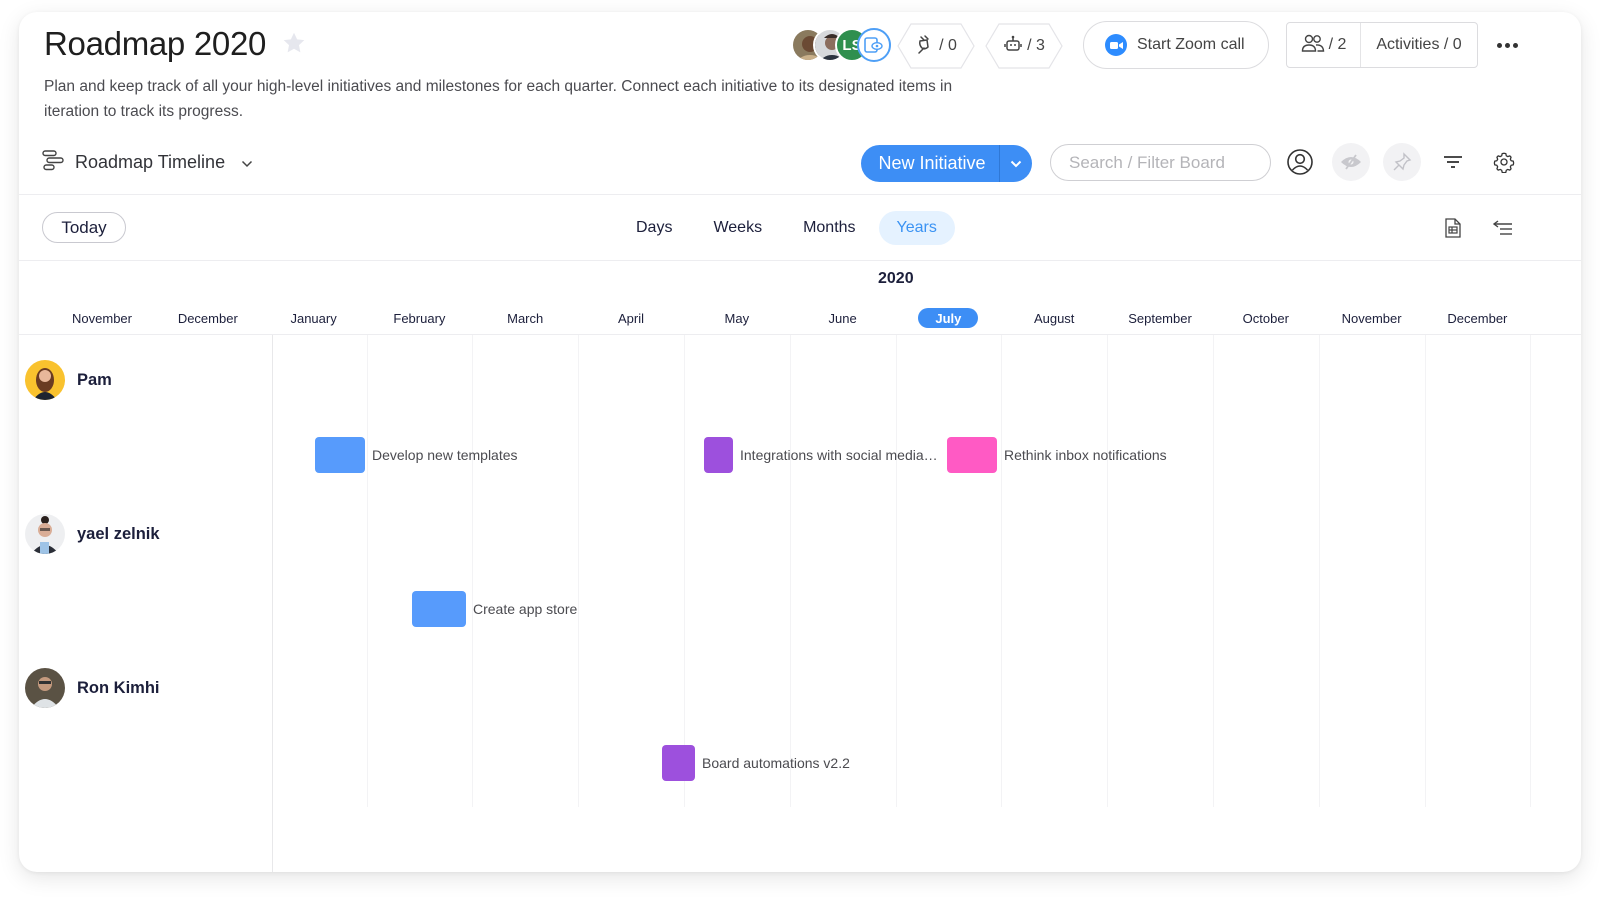 This screenshot has width=1600, height=898. What do you see at coordinates (94, 379) in the screenshot?
I see `group-name: Pam` at bounding box center [94, 379].